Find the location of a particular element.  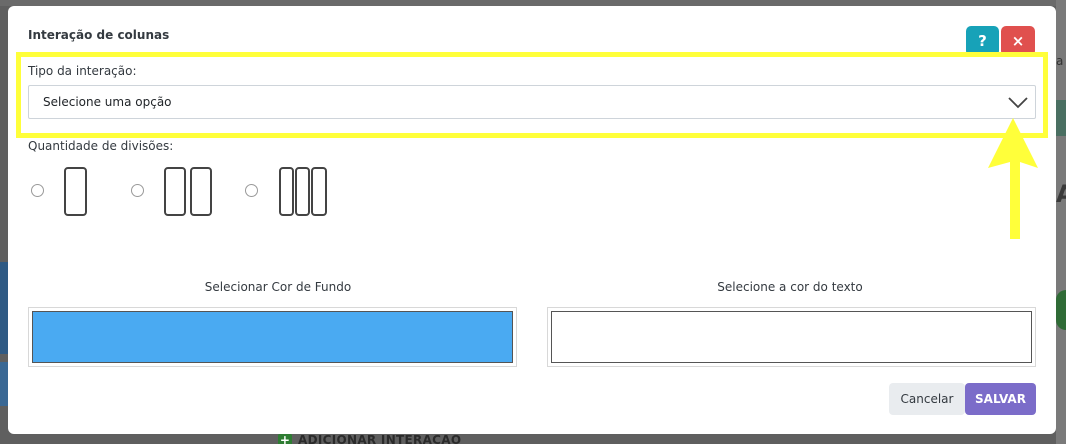

background-color-swatch is located at coordinates (272, 337).